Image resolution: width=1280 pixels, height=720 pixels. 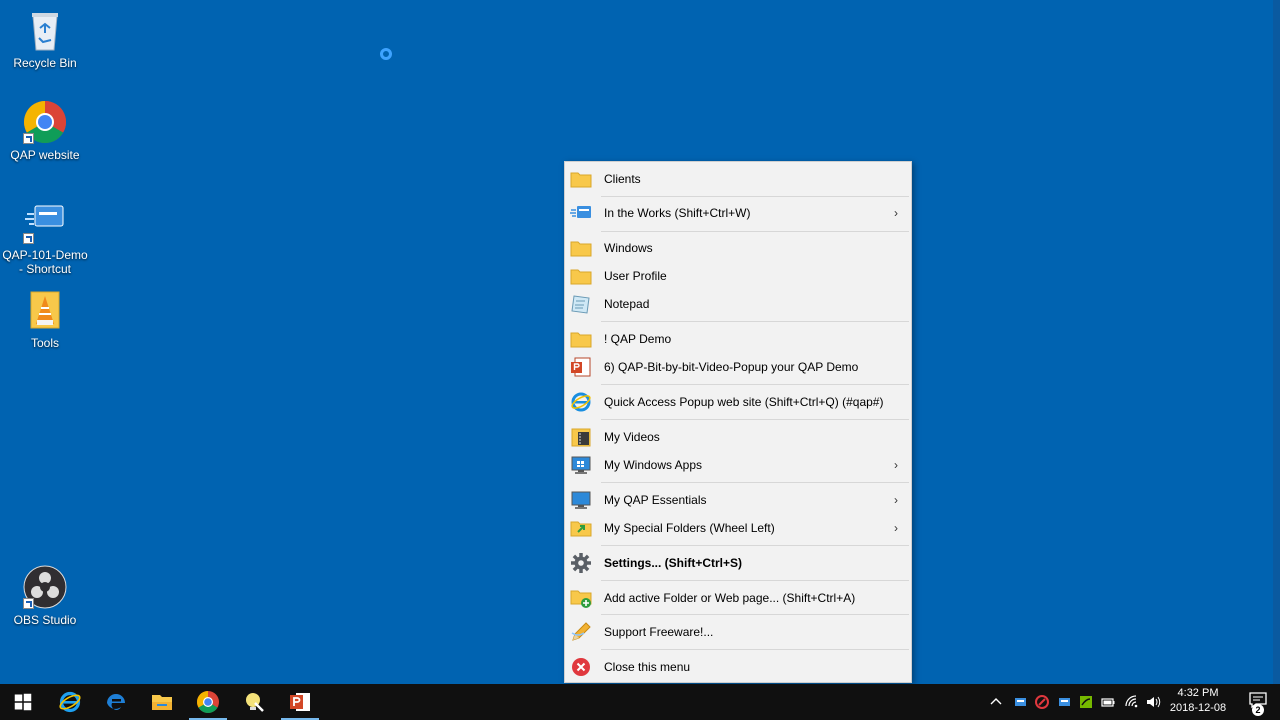 I want to click on powerpoint-icon, so click(x=300, y=702).